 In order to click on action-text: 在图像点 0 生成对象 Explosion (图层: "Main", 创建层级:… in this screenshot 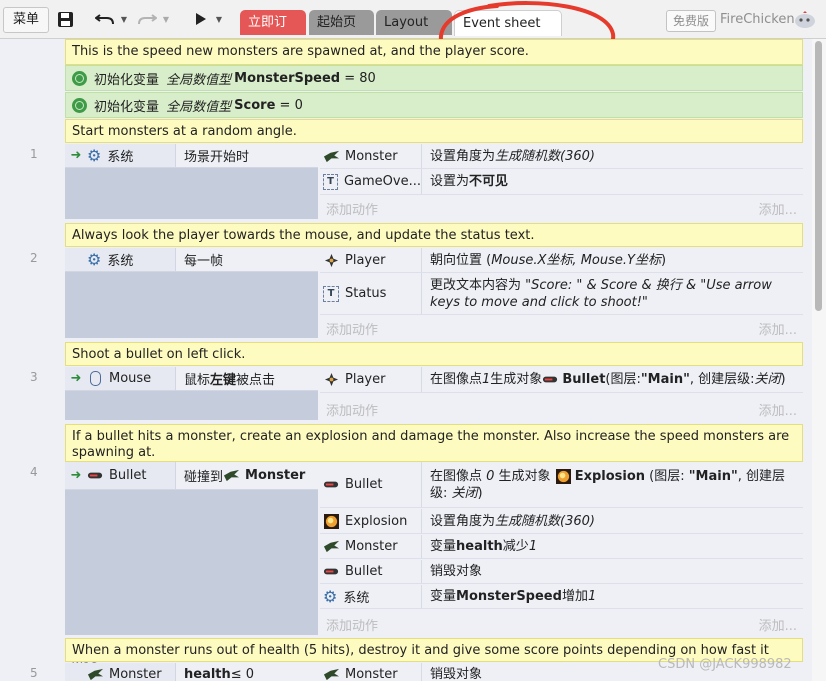, I will do `click(612, 485)`.